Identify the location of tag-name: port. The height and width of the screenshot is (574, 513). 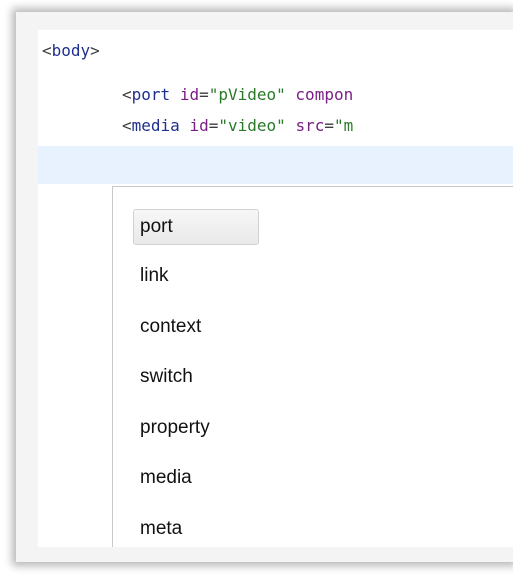
(151, 94).